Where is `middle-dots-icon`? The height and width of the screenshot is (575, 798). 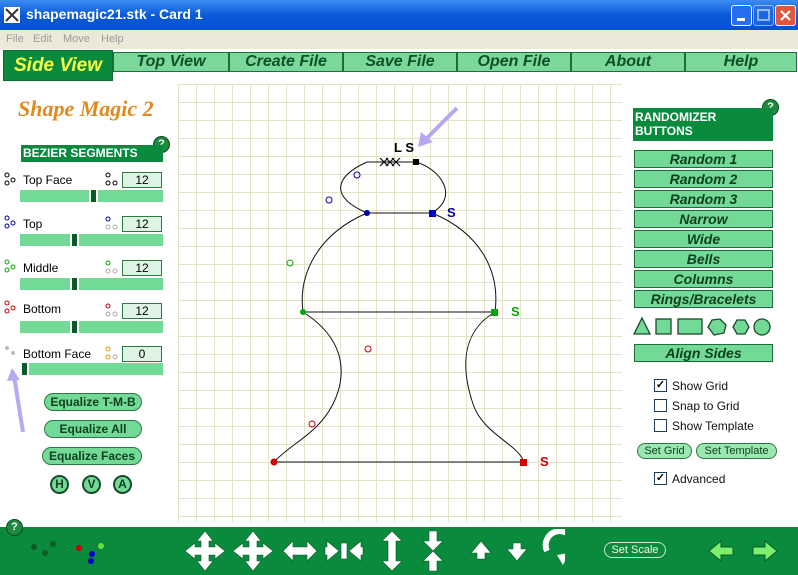 middle-dots-icon is located at coordinates (10, 266).